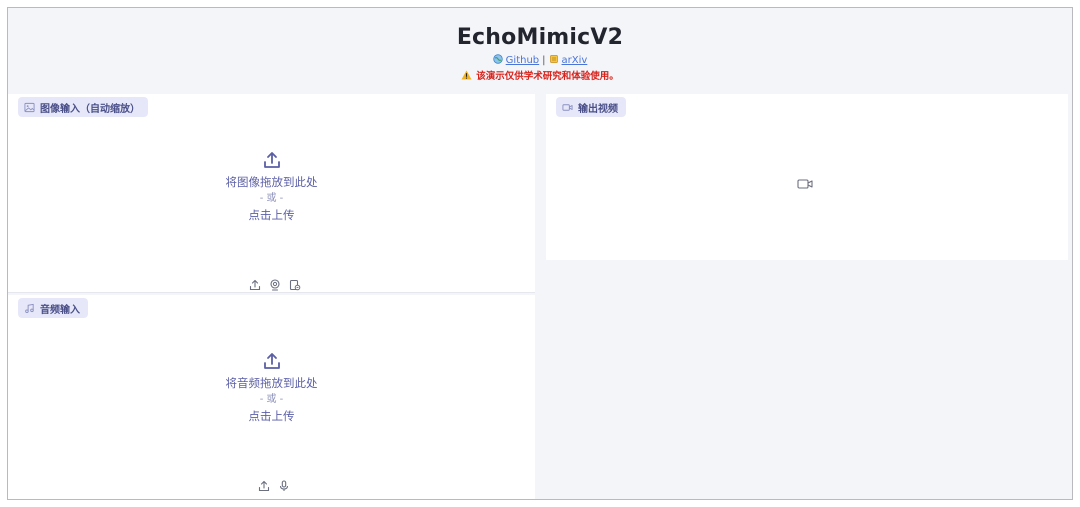 The width and height of the screenshot is (1080, 507). Describe the element at coordinates (271, 416) in the screenshot. I see `audio-click-upload: 点击上传` at that location.